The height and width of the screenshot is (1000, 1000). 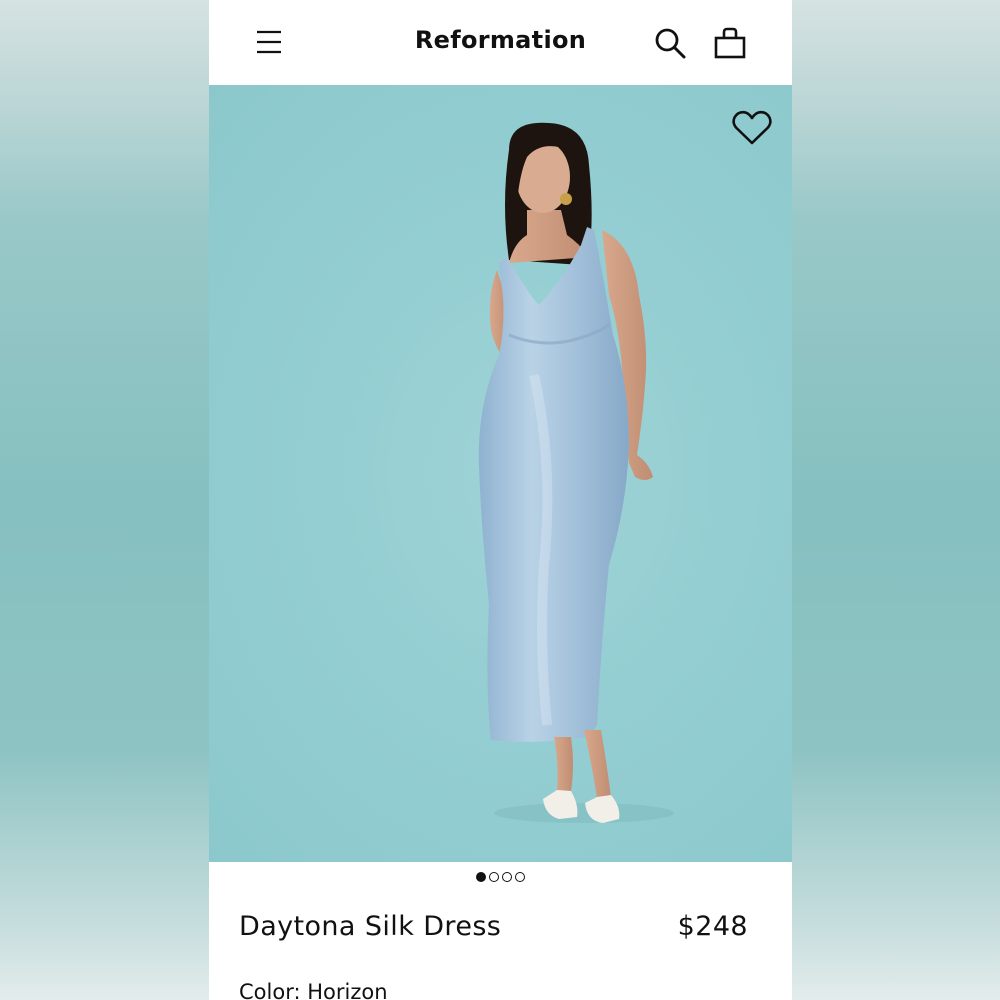 What do you see at coordinates (712, 926) in the screenshot?
I see `product-price: $248` at bounding box center [712, 926].